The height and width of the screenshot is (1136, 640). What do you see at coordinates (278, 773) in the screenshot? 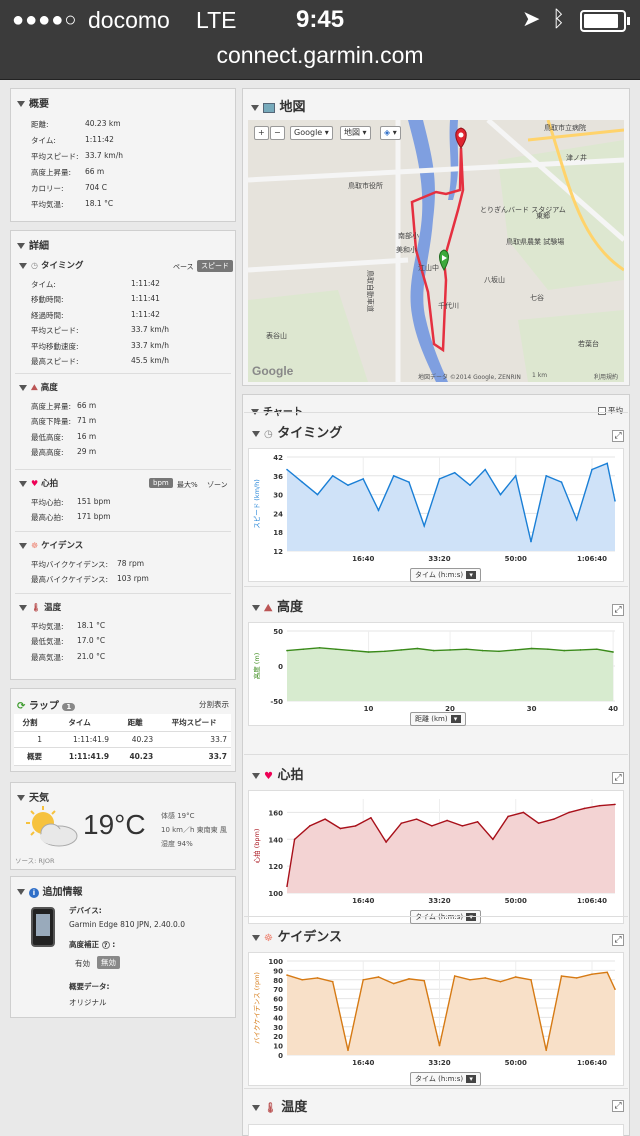
I see `chart-hr-heading: ♥ 心拍` at bounding box center [278, 773].